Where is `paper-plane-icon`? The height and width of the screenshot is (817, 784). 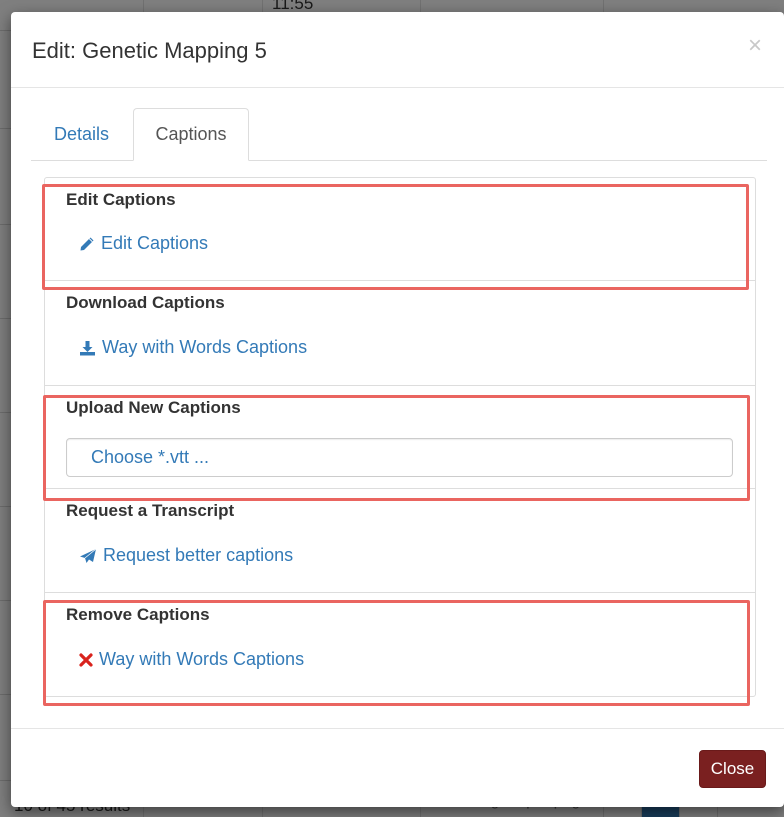
paper-plane-icon is located at coordinates (88, 555).